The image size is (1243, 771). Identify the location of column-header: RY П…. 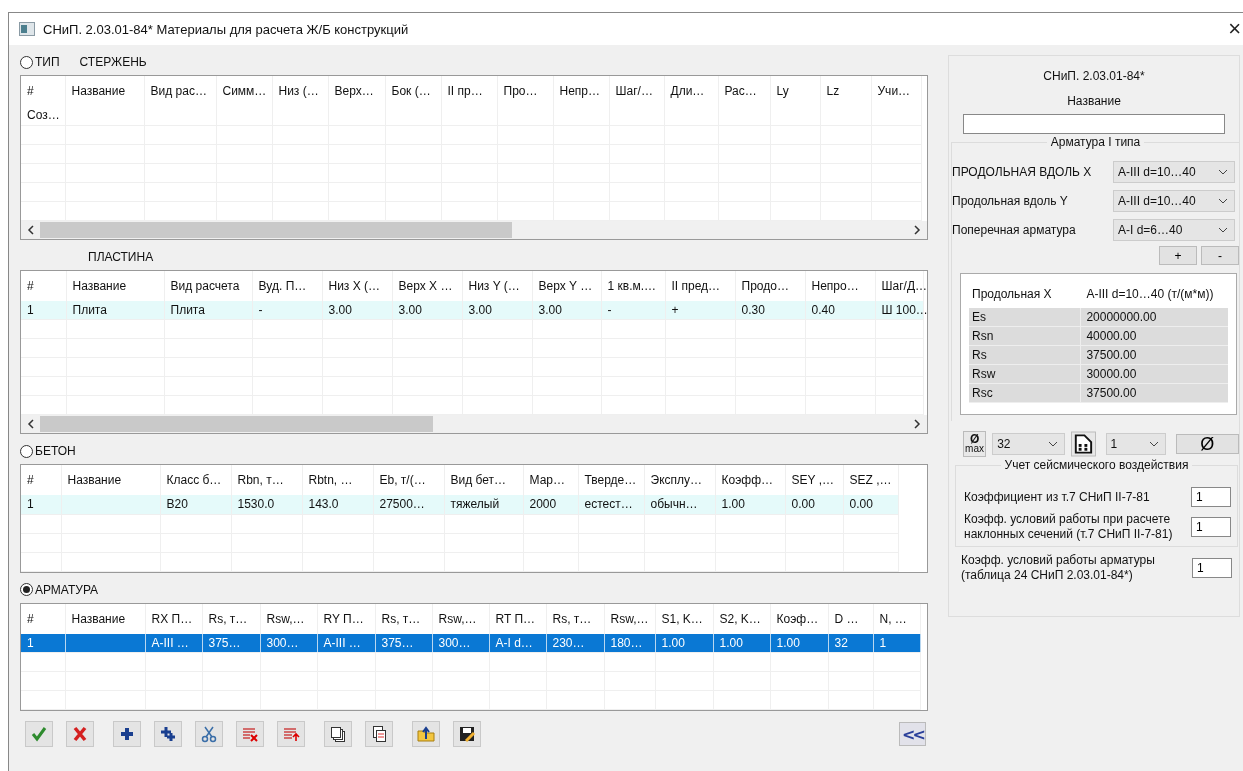
(346, 618).